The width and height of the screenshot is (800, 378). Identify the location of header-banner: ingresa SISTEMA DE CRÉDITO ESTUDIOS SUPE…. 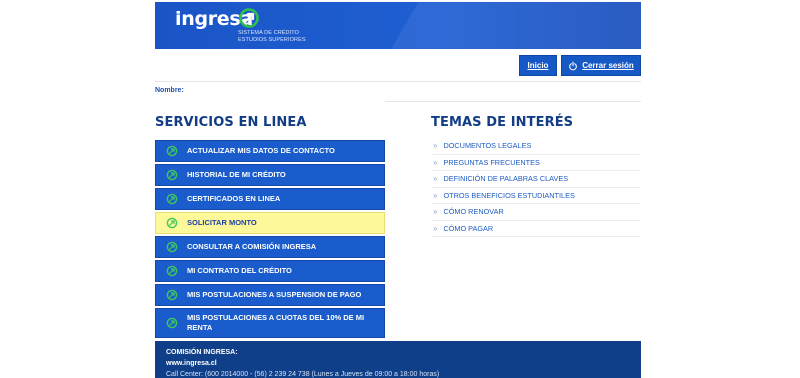
(398, 25).